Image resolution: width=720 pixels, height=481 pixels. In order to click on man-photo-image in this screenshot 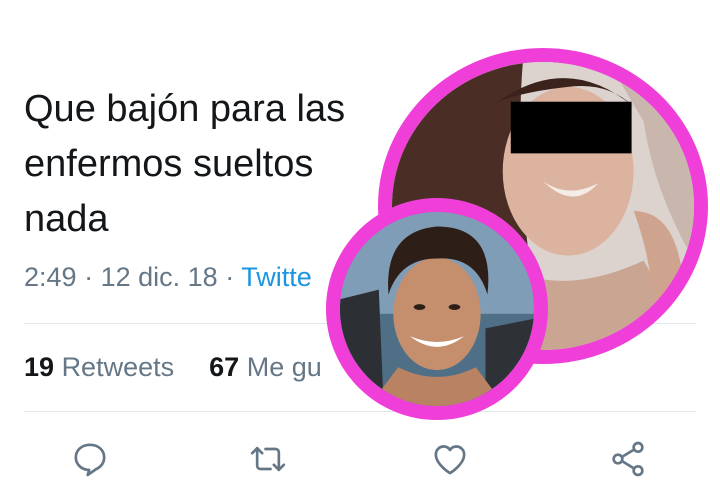, I will do `click(437, 309)`.